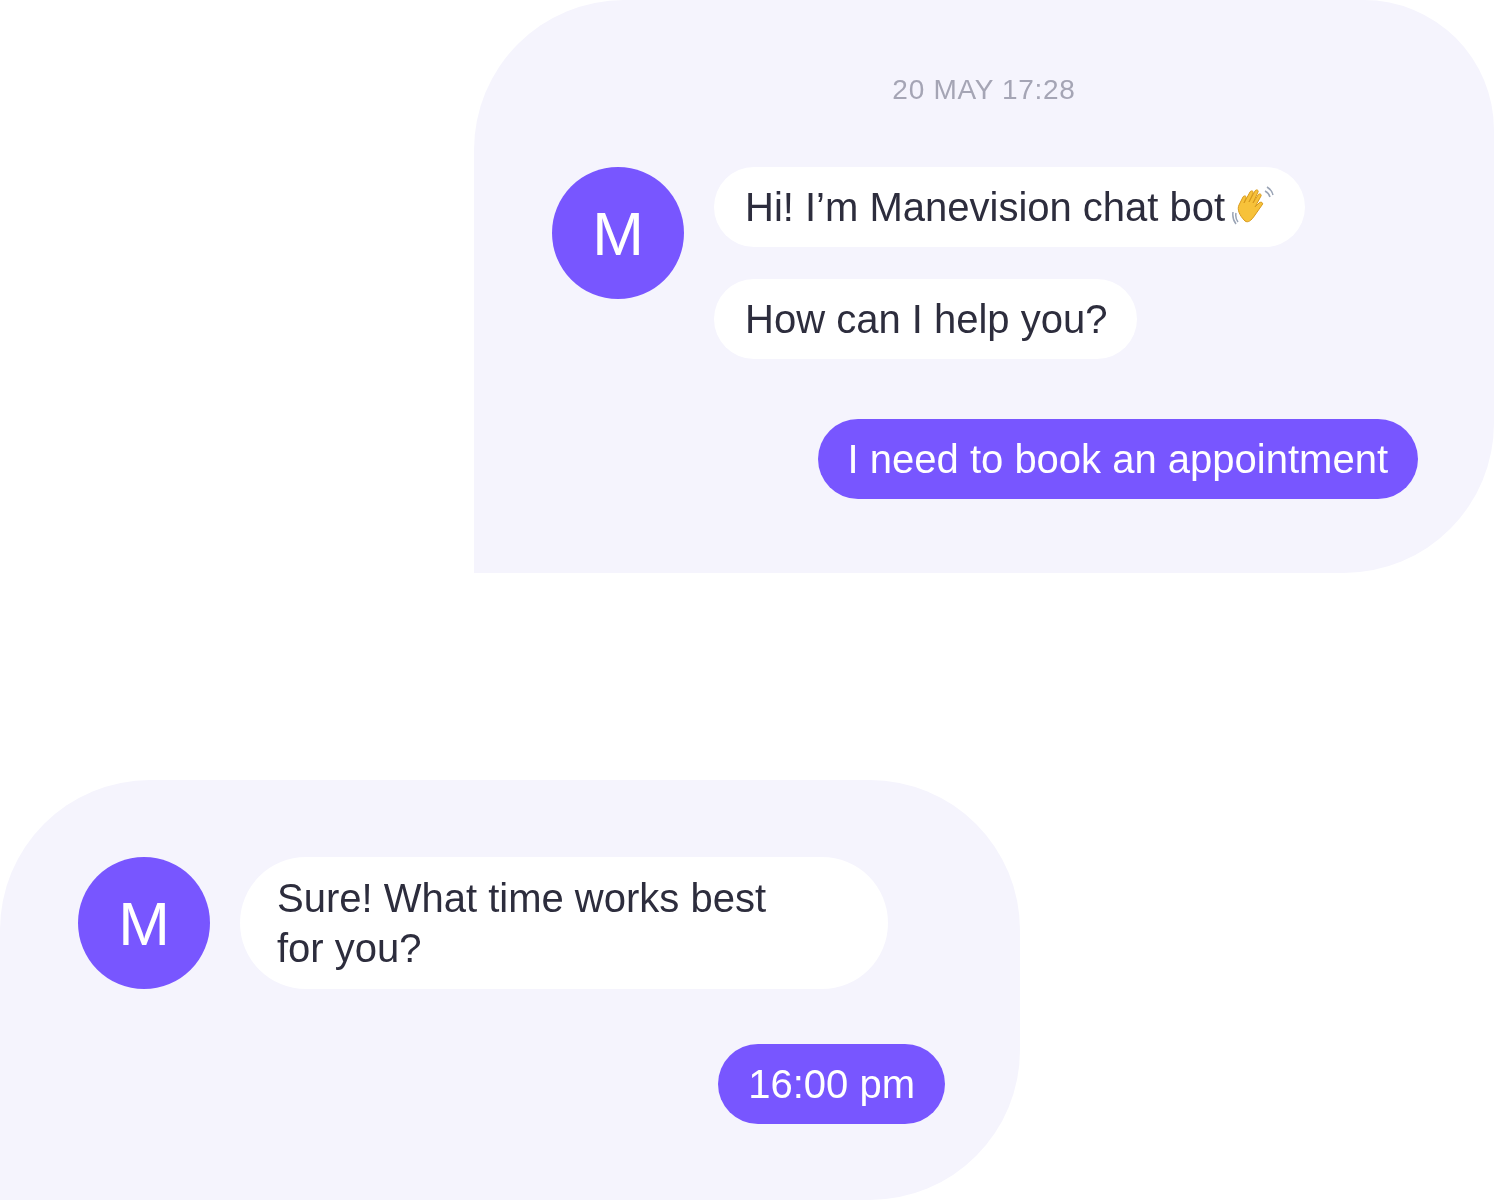 This screenshot has width=1494, height=1200. I want to click on user-message-bubble: 16:00 pm, so click(831, 1084).